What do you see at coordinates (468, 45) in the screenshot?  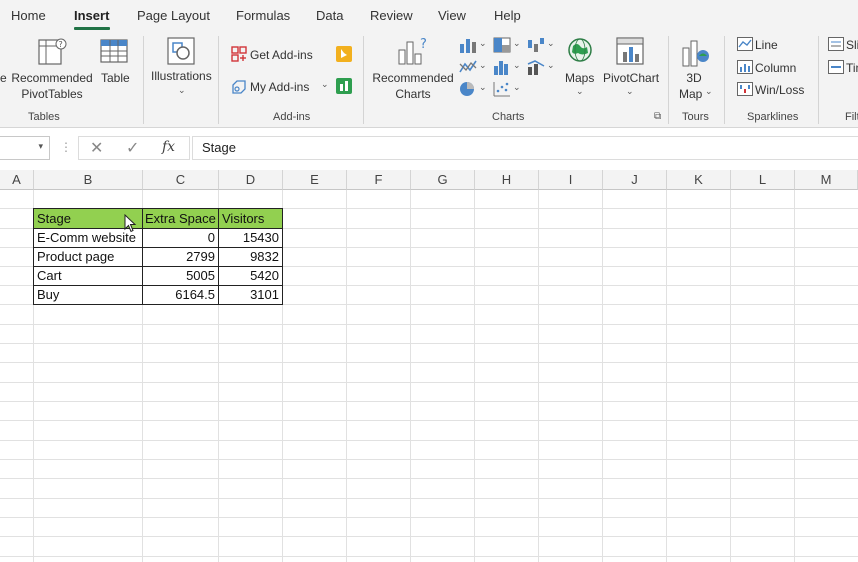 I see `column-chart-icon` at bounding box center [468, 45].